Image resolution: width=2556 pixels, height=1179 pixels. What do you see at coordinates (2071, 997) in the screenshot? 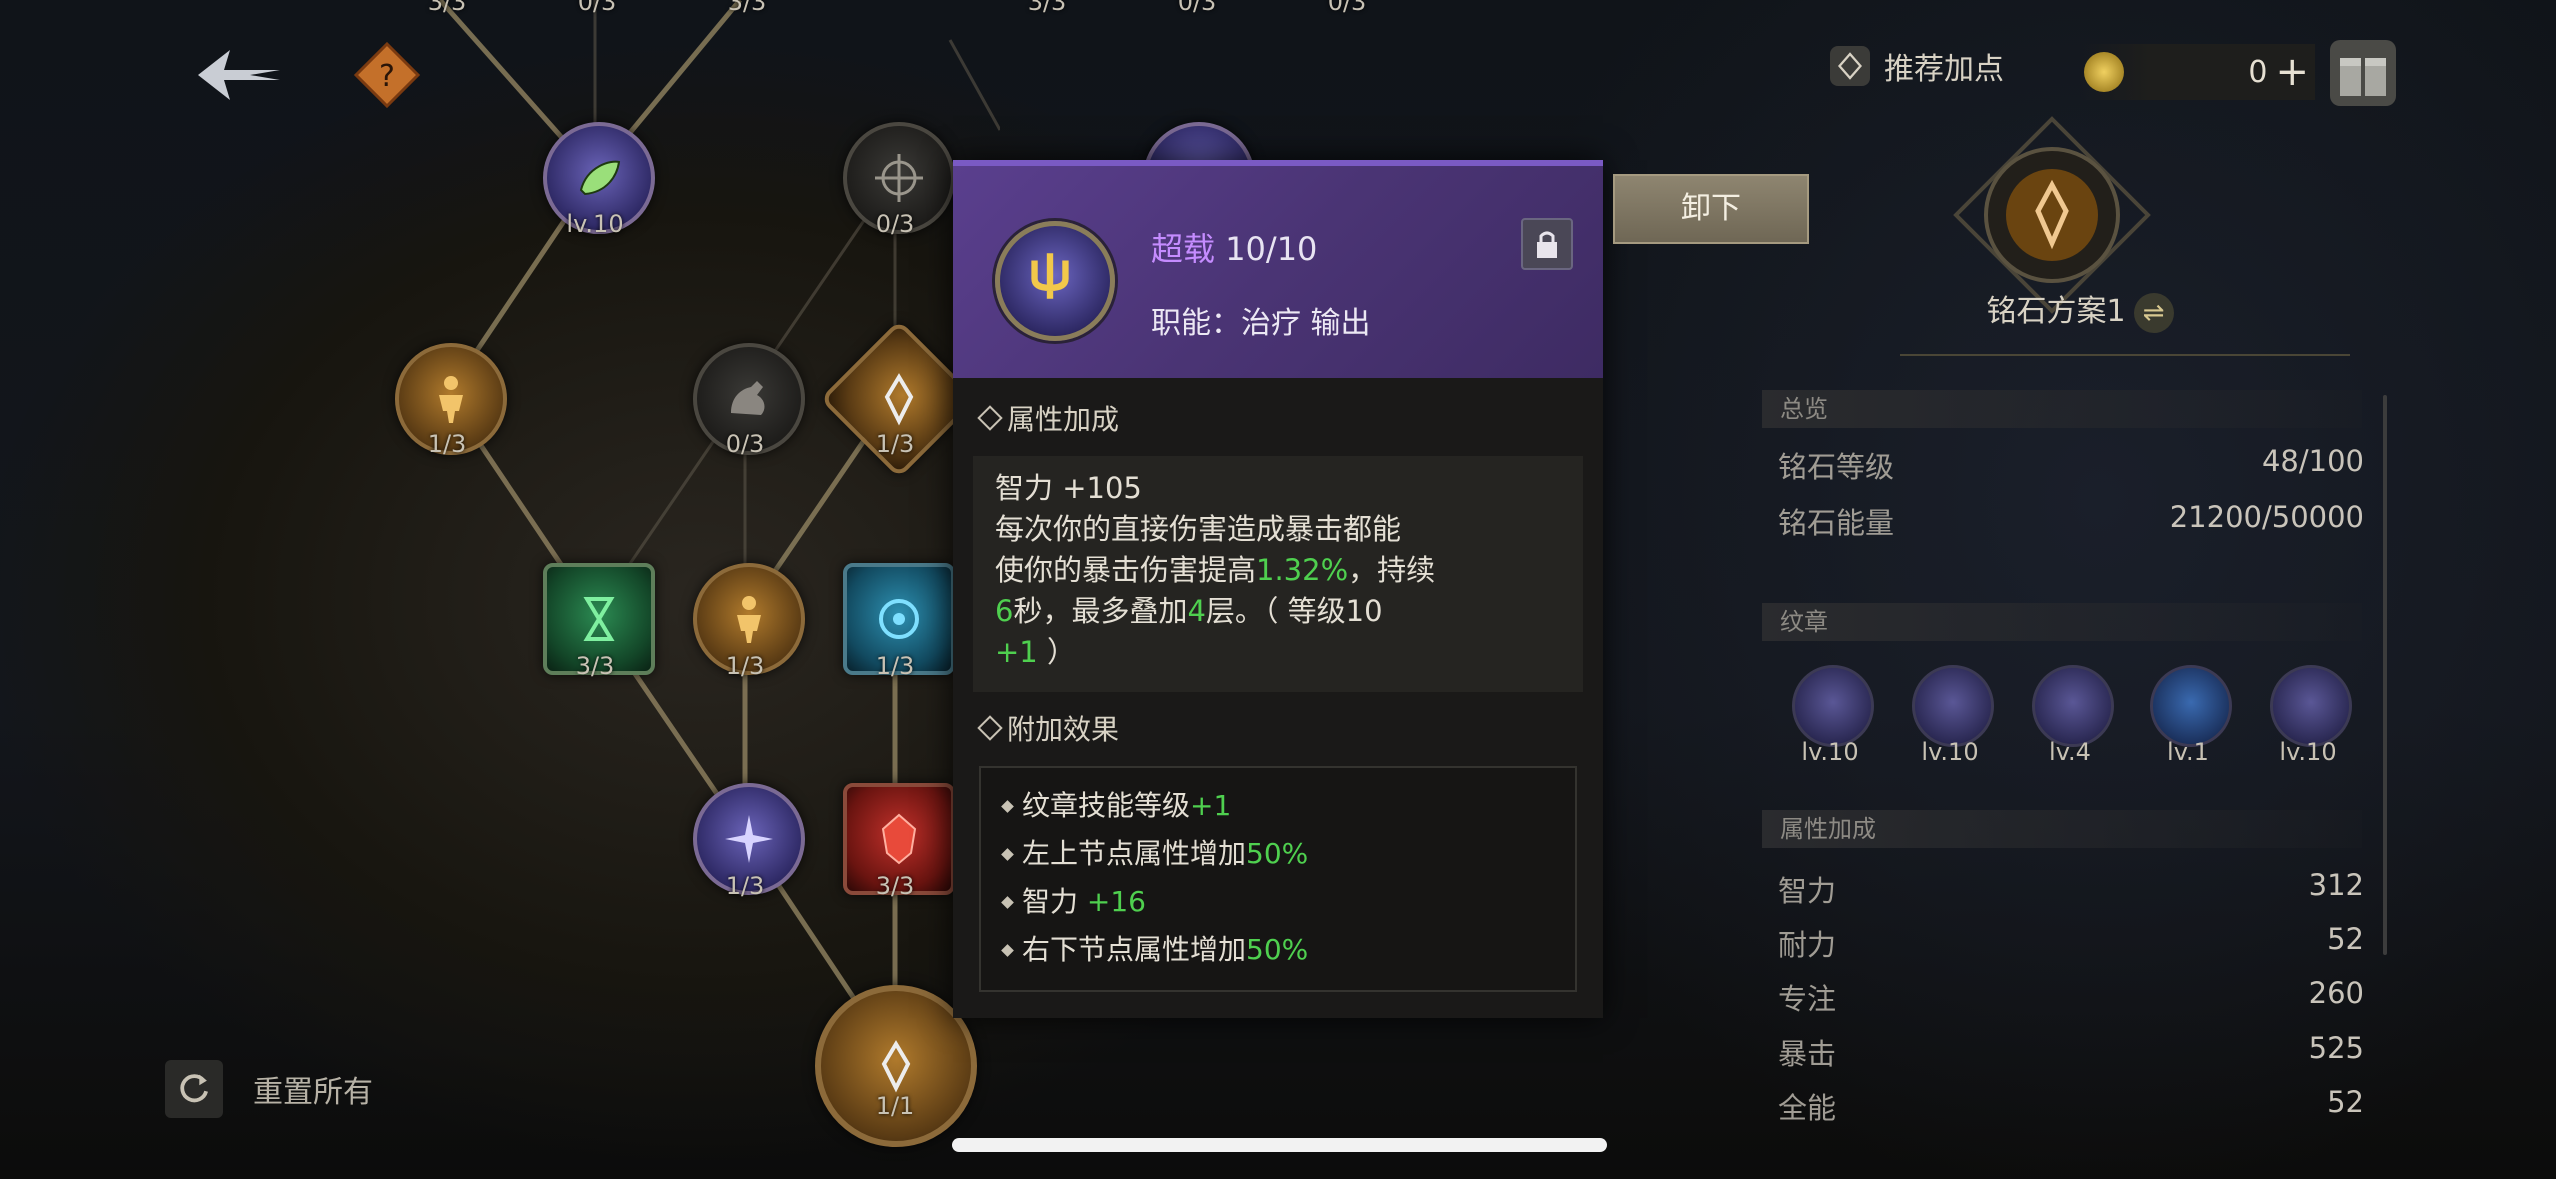
I see `stat-row: 专注 260` at bounding box center [2071, 997].